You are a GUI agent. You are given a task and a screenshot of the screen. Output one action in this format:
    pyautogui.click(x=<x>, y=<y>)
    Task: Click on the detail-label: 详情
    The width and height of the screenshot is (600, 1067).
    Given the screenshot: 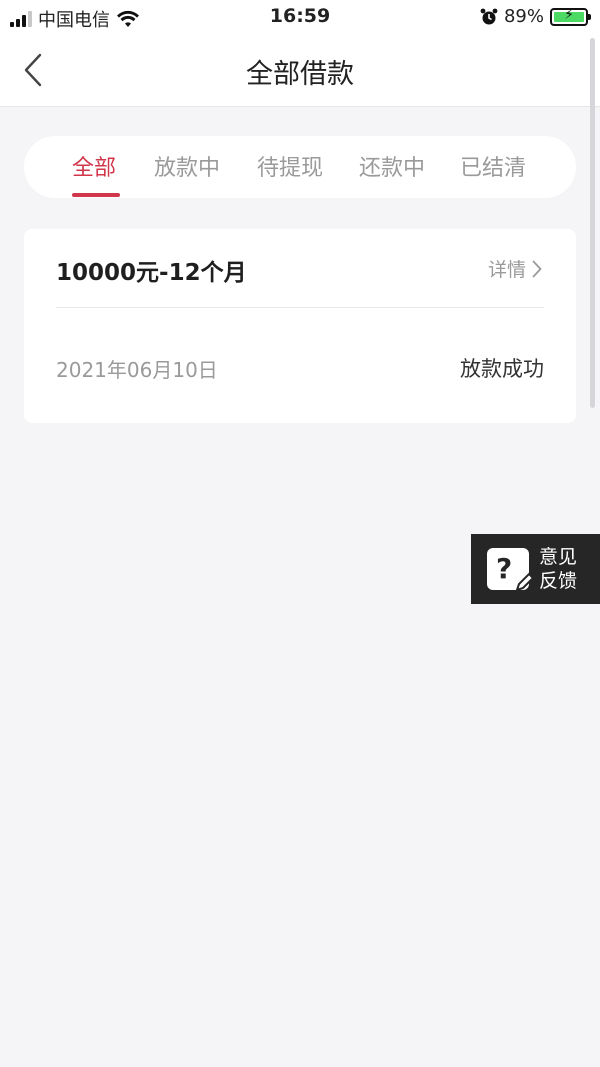 What is the action you would take?
    pyautogui.click(x=506, y=270)
    